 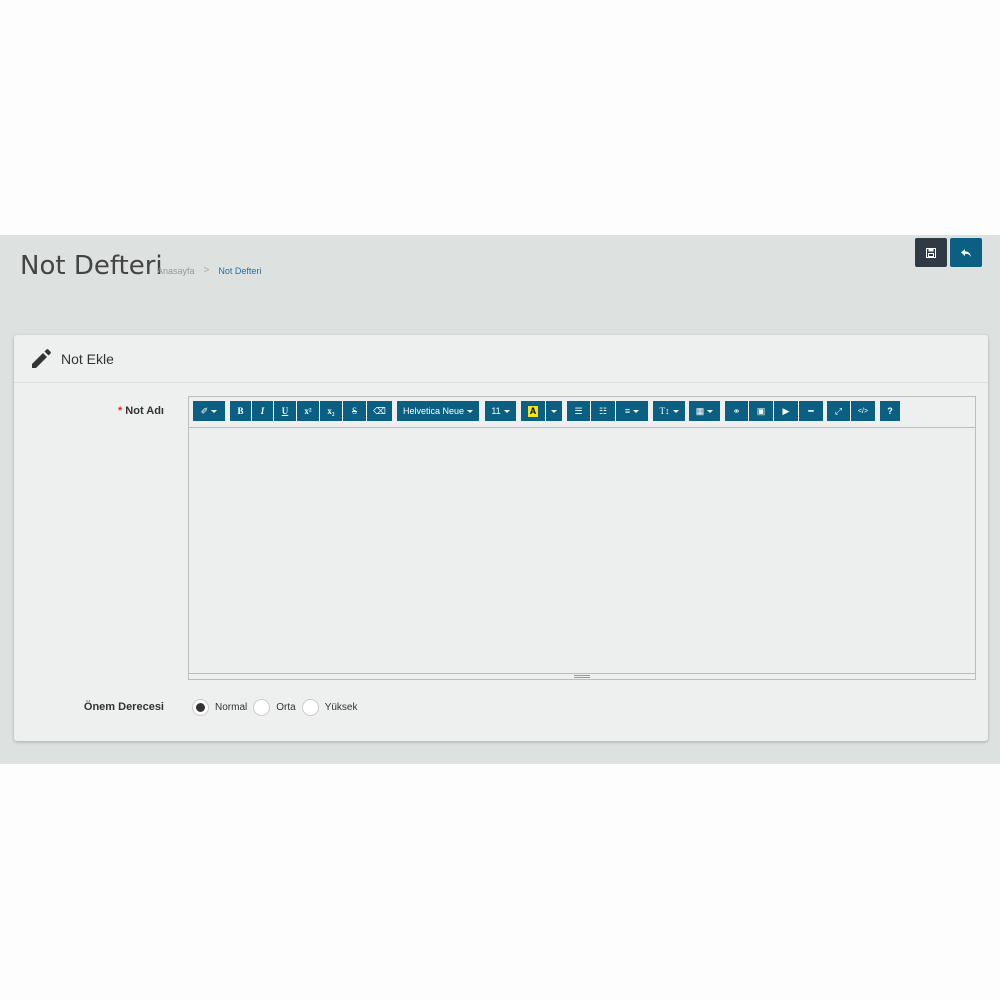 I want to click on strikethrough-button: S, so click(x=355, y=411).